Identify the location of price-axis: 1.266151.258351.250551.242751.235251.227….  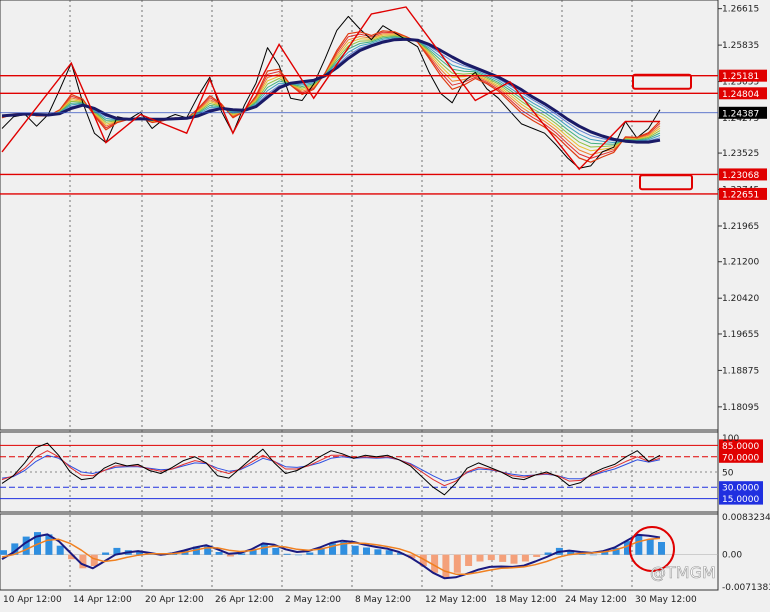
(744, 299).